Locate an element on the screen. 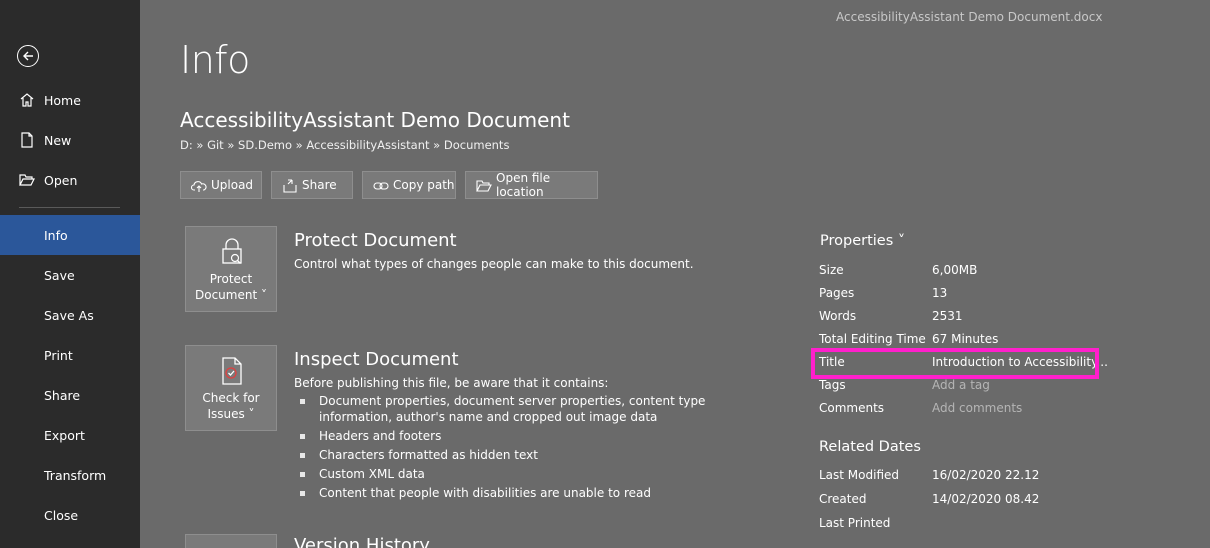 The height and width of the screenshot is (548, 1210). sidebar-item-home: Home is located at coordinates (70, 100).